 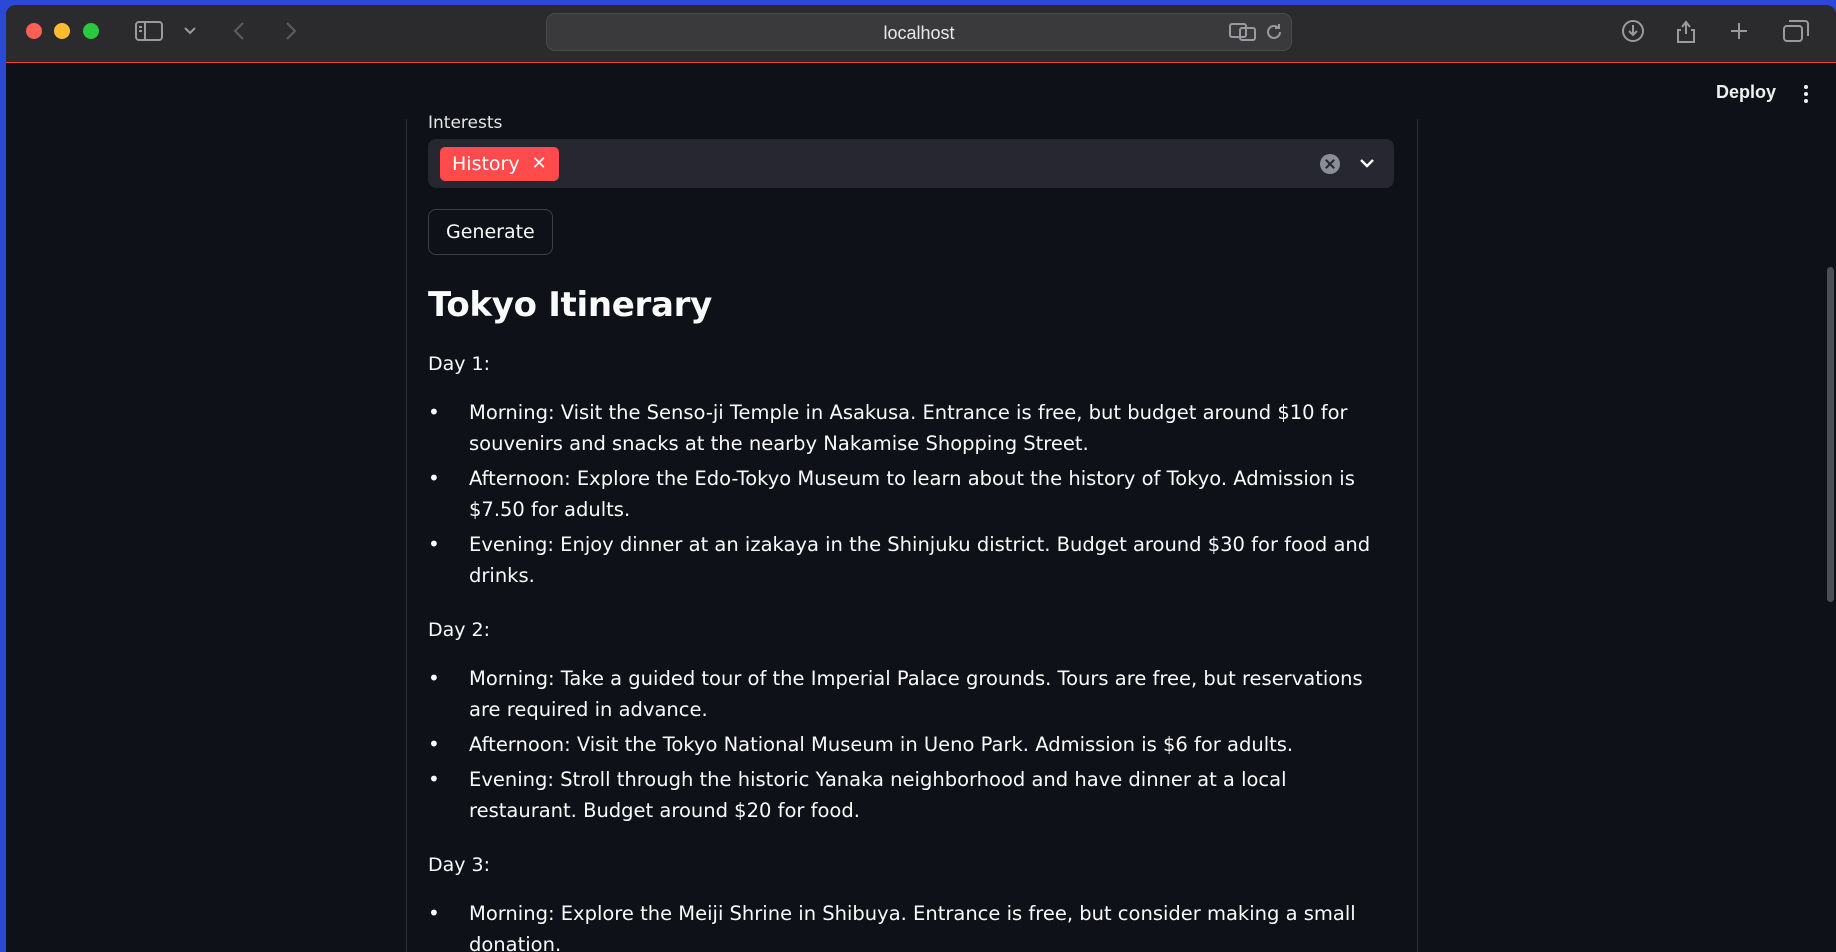 What do you see at coordinates (1746, 92) in the screenshot?
I see `deploy-button: Deploy` at bounding box center [1746, 92].